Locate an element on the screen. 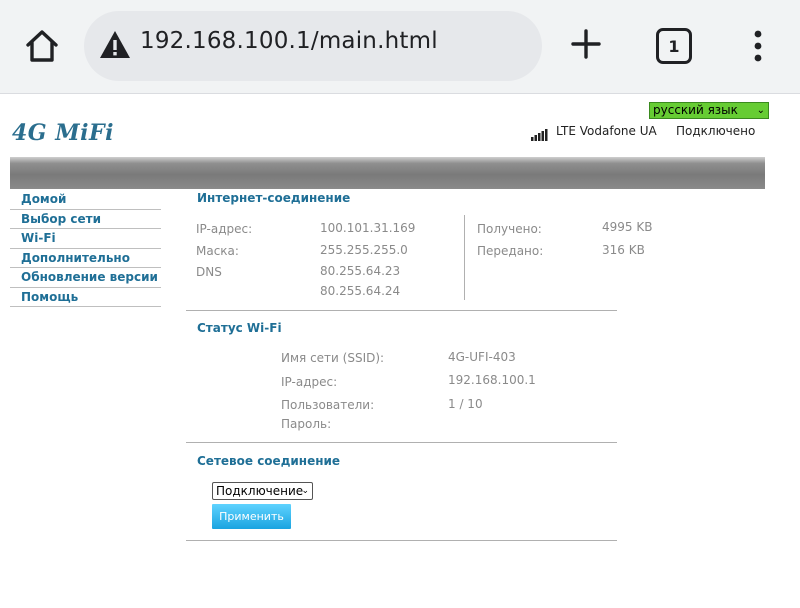 This screenshot has height=608, width=800. address-bar: 192.168.100.1/main.html is located at coordinates (313, 46).